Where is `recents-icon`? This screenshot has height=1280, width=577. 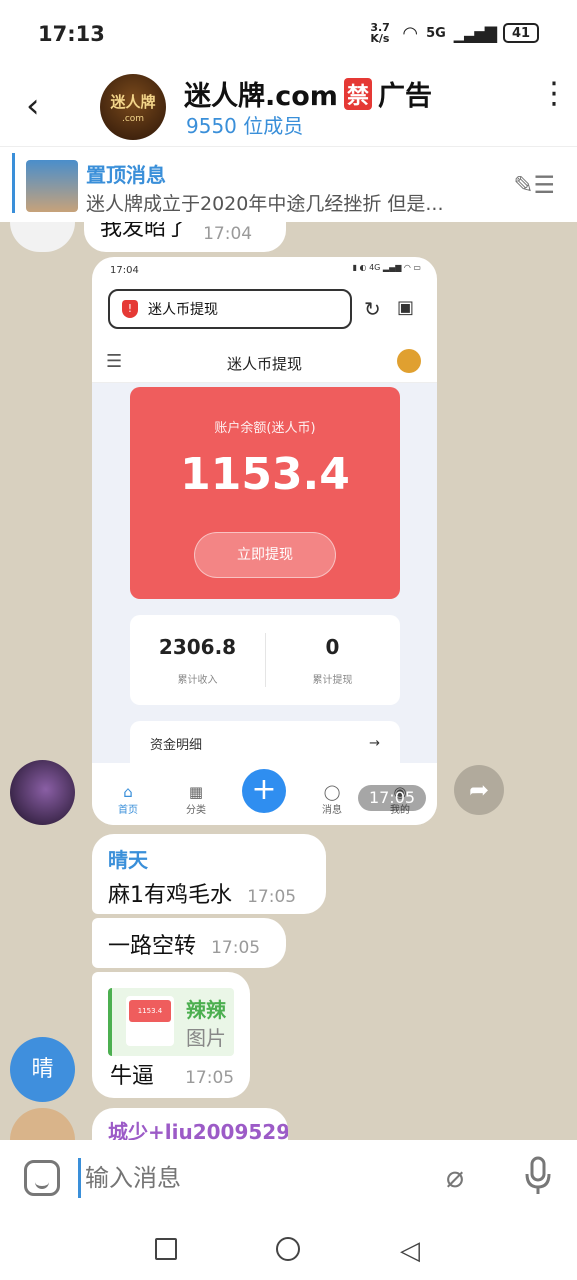
recents-icon is located at coordinates (166, 1249).